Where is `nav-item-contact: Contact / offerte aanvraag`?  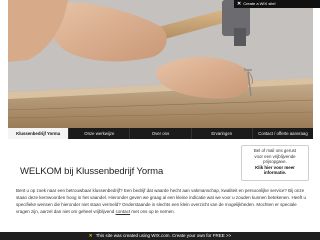 nav-item-contact: Contact / offerte aanvraag is located at coordinates (283, 133).